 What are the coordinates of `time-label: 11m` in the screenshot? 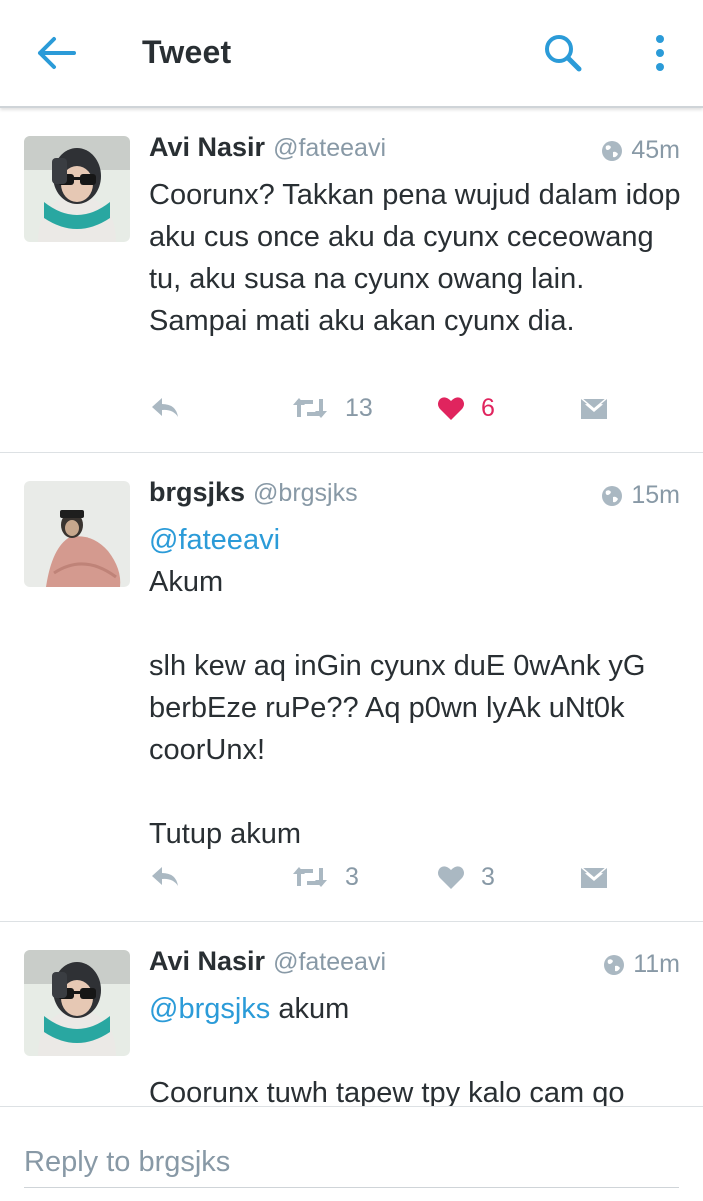 It's located at (656, 964).